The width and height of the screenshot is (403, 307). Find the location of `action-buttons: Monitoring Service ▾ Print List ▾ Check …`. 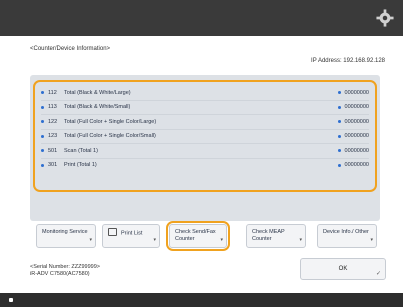

action-buttons: Monitoring Service ▾ Print List ▾ Check … is located at coordinates (207, 236).